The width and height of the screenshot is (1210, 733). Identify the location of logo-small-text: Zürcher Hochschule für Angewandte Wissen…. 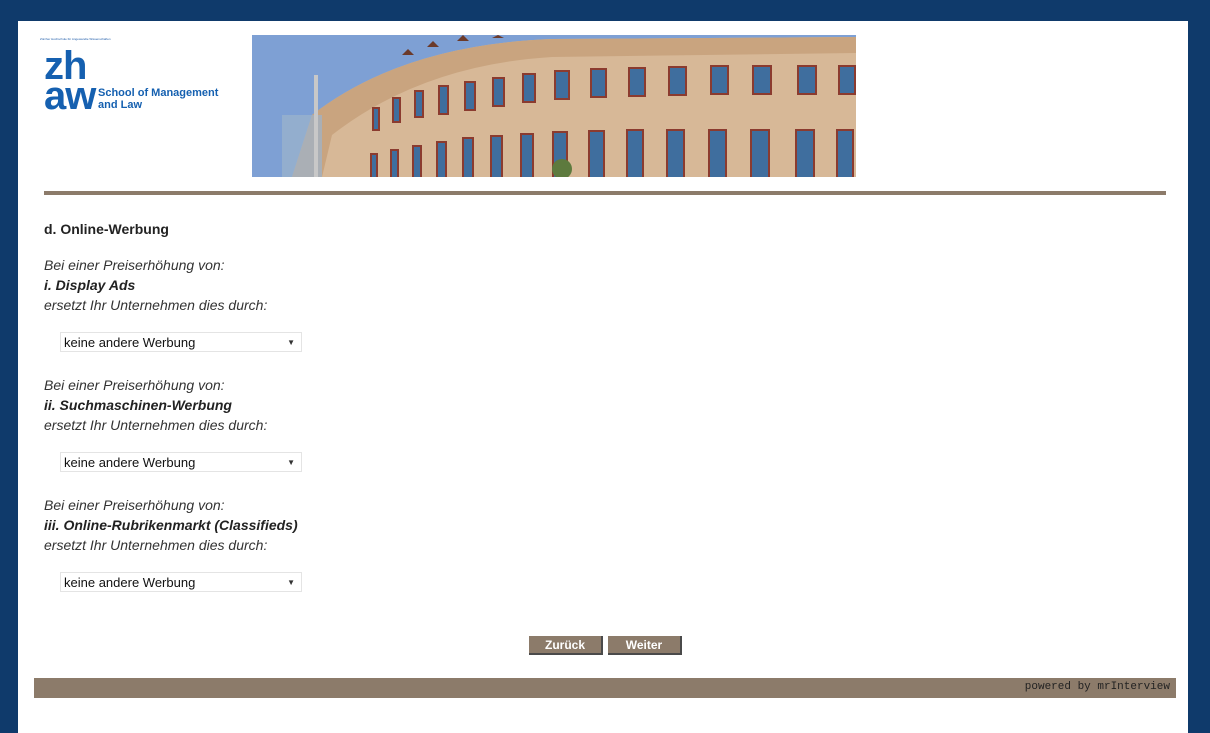
(75, 39).